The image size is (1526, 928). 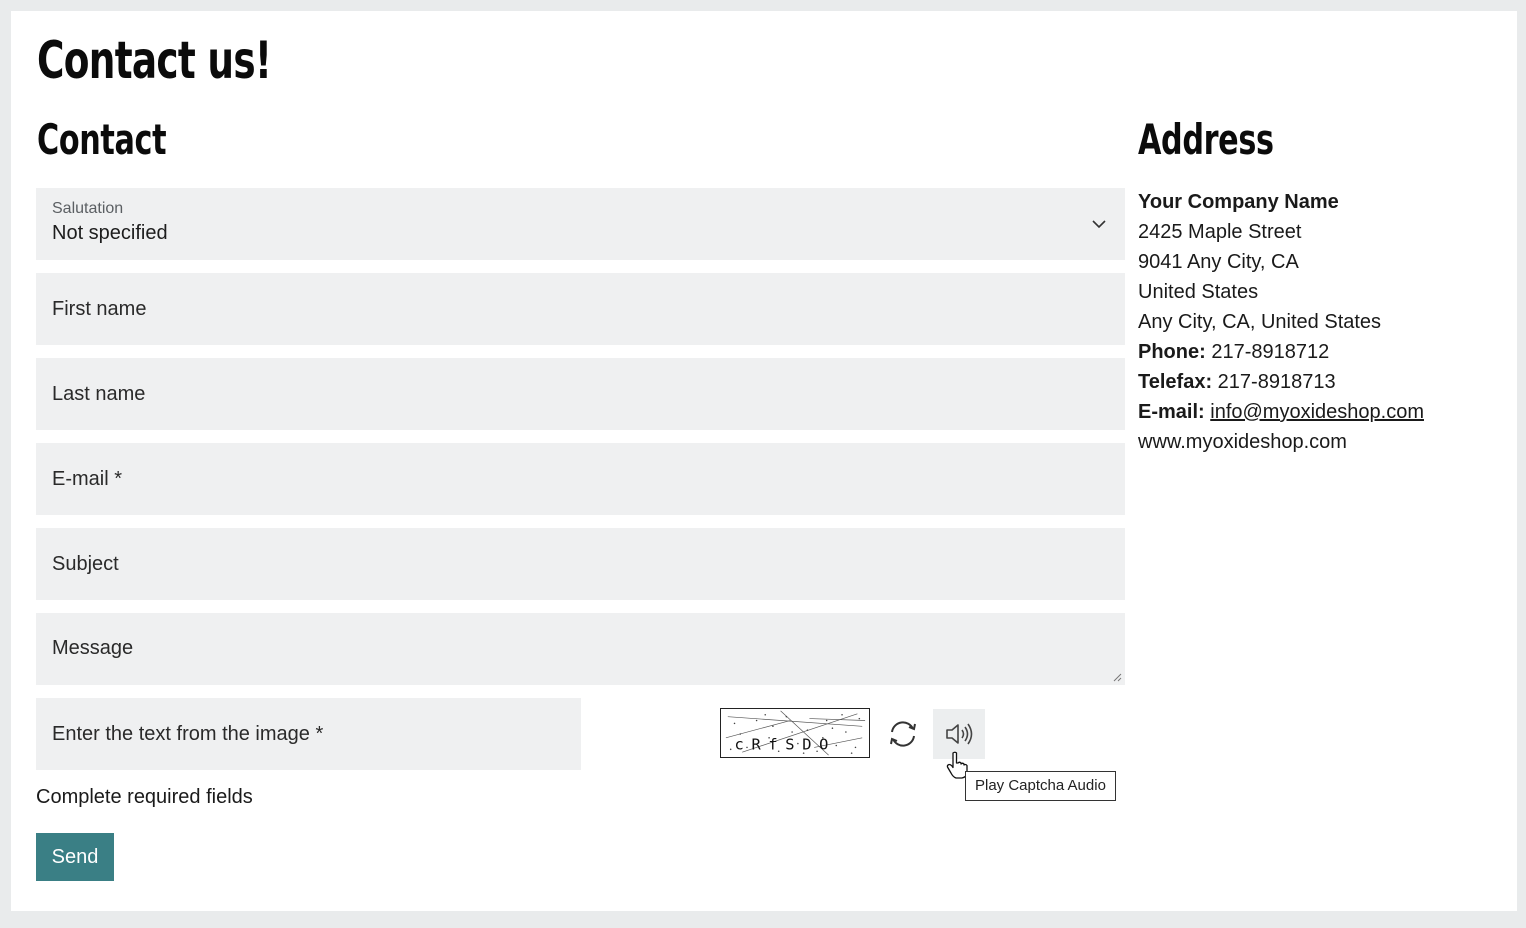 I want to click on email-line: E-mail: info@myoxideshop.com, so click(x=1318, y=412).